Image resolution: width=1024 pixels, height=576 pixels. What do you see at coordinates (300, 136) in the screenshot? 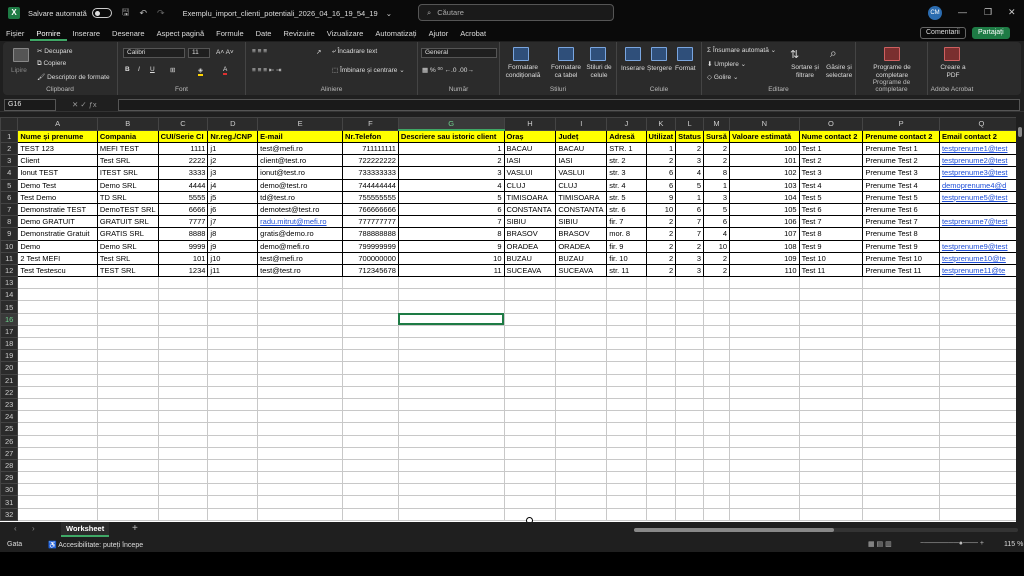
I see `cell: E-mail` at bounding box center [300, 136].